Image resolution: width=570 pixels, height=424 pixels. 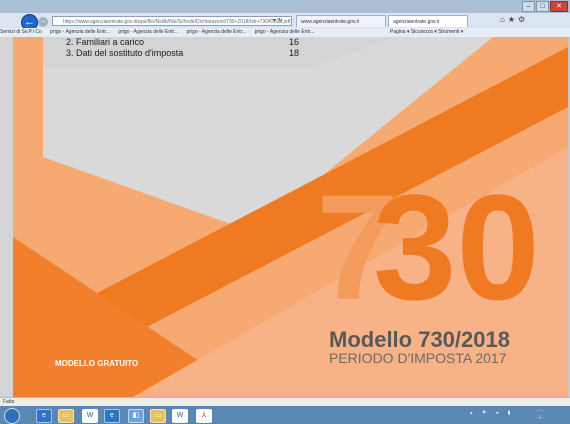 What do you see at coordinates (6, 217) in the screenshot?
I see `left-margin` at bounding box center [6, 217].